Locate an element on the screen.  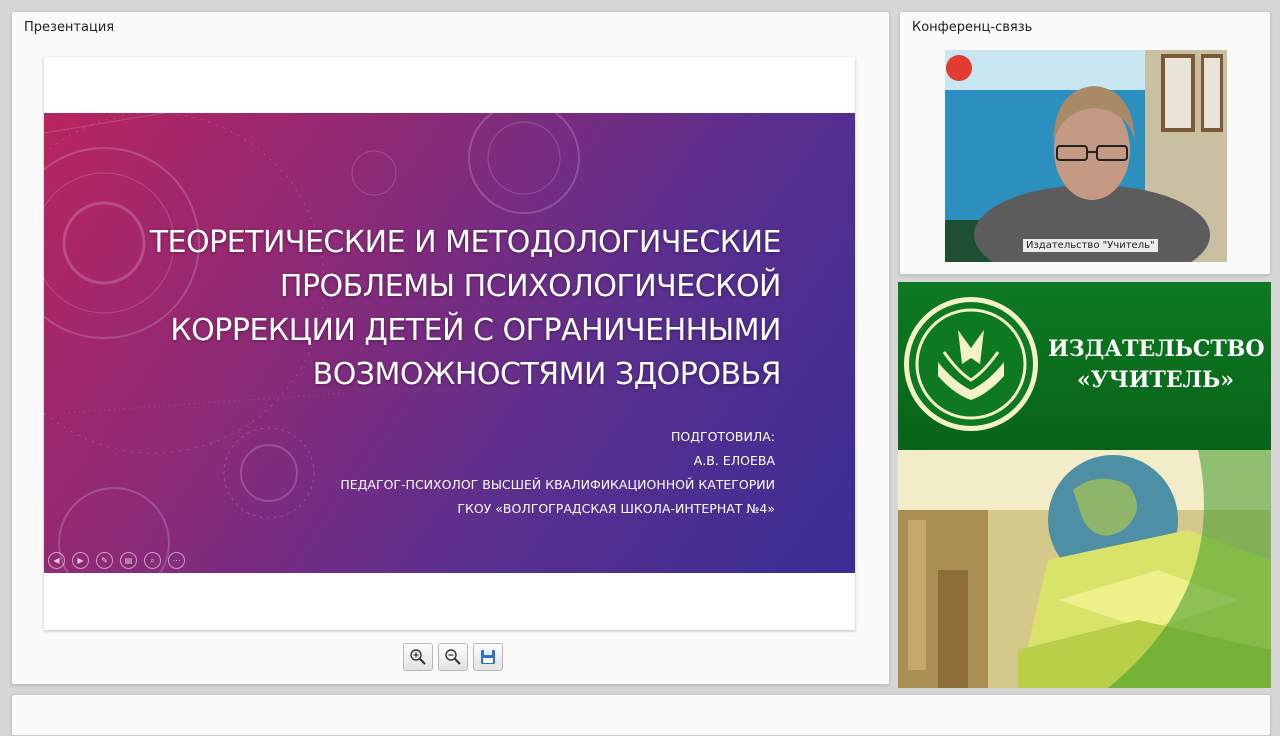
slide-title-line: ПРОБЛЕМЫ ПСИХОЛОГИЧЕСКОЙ is located at coordinates (530, 286).